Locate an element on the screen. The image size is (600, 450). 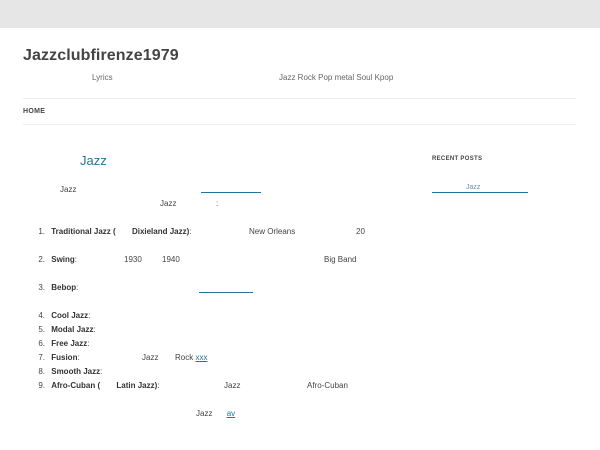
list-item: 5. Modal Jazz: is located at coordinates (59, 329).